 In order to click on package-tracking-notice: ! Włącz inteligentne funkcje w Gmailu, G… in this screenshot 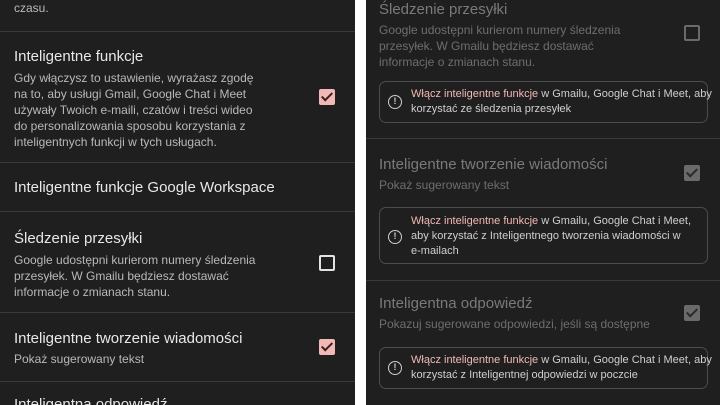, I will do `click(545, 102)`.